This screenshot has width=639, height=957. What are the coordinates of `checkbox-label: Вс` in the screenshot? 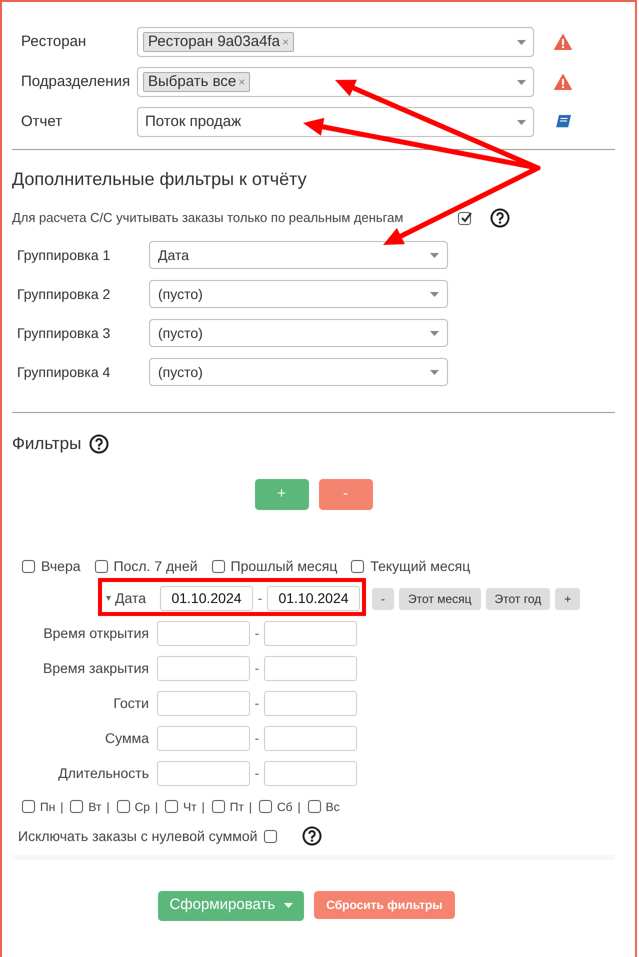 It's located at (333, 807).